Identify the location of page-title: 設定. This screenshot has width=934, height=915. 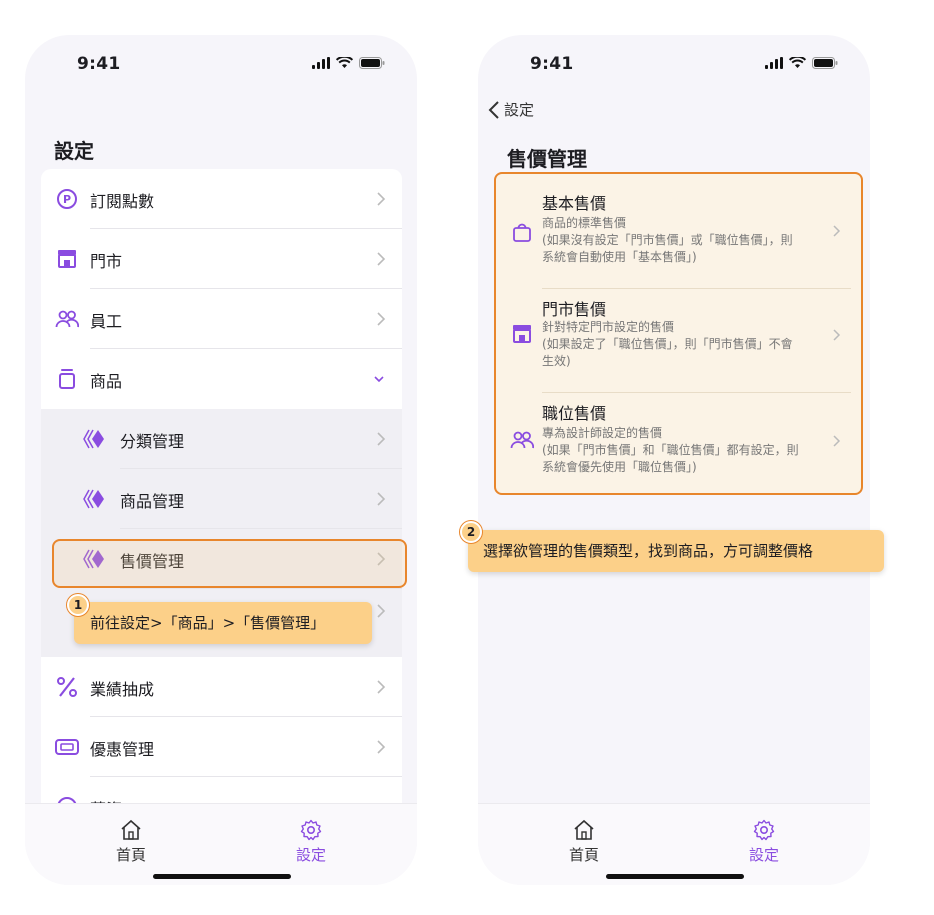
(74, 151).